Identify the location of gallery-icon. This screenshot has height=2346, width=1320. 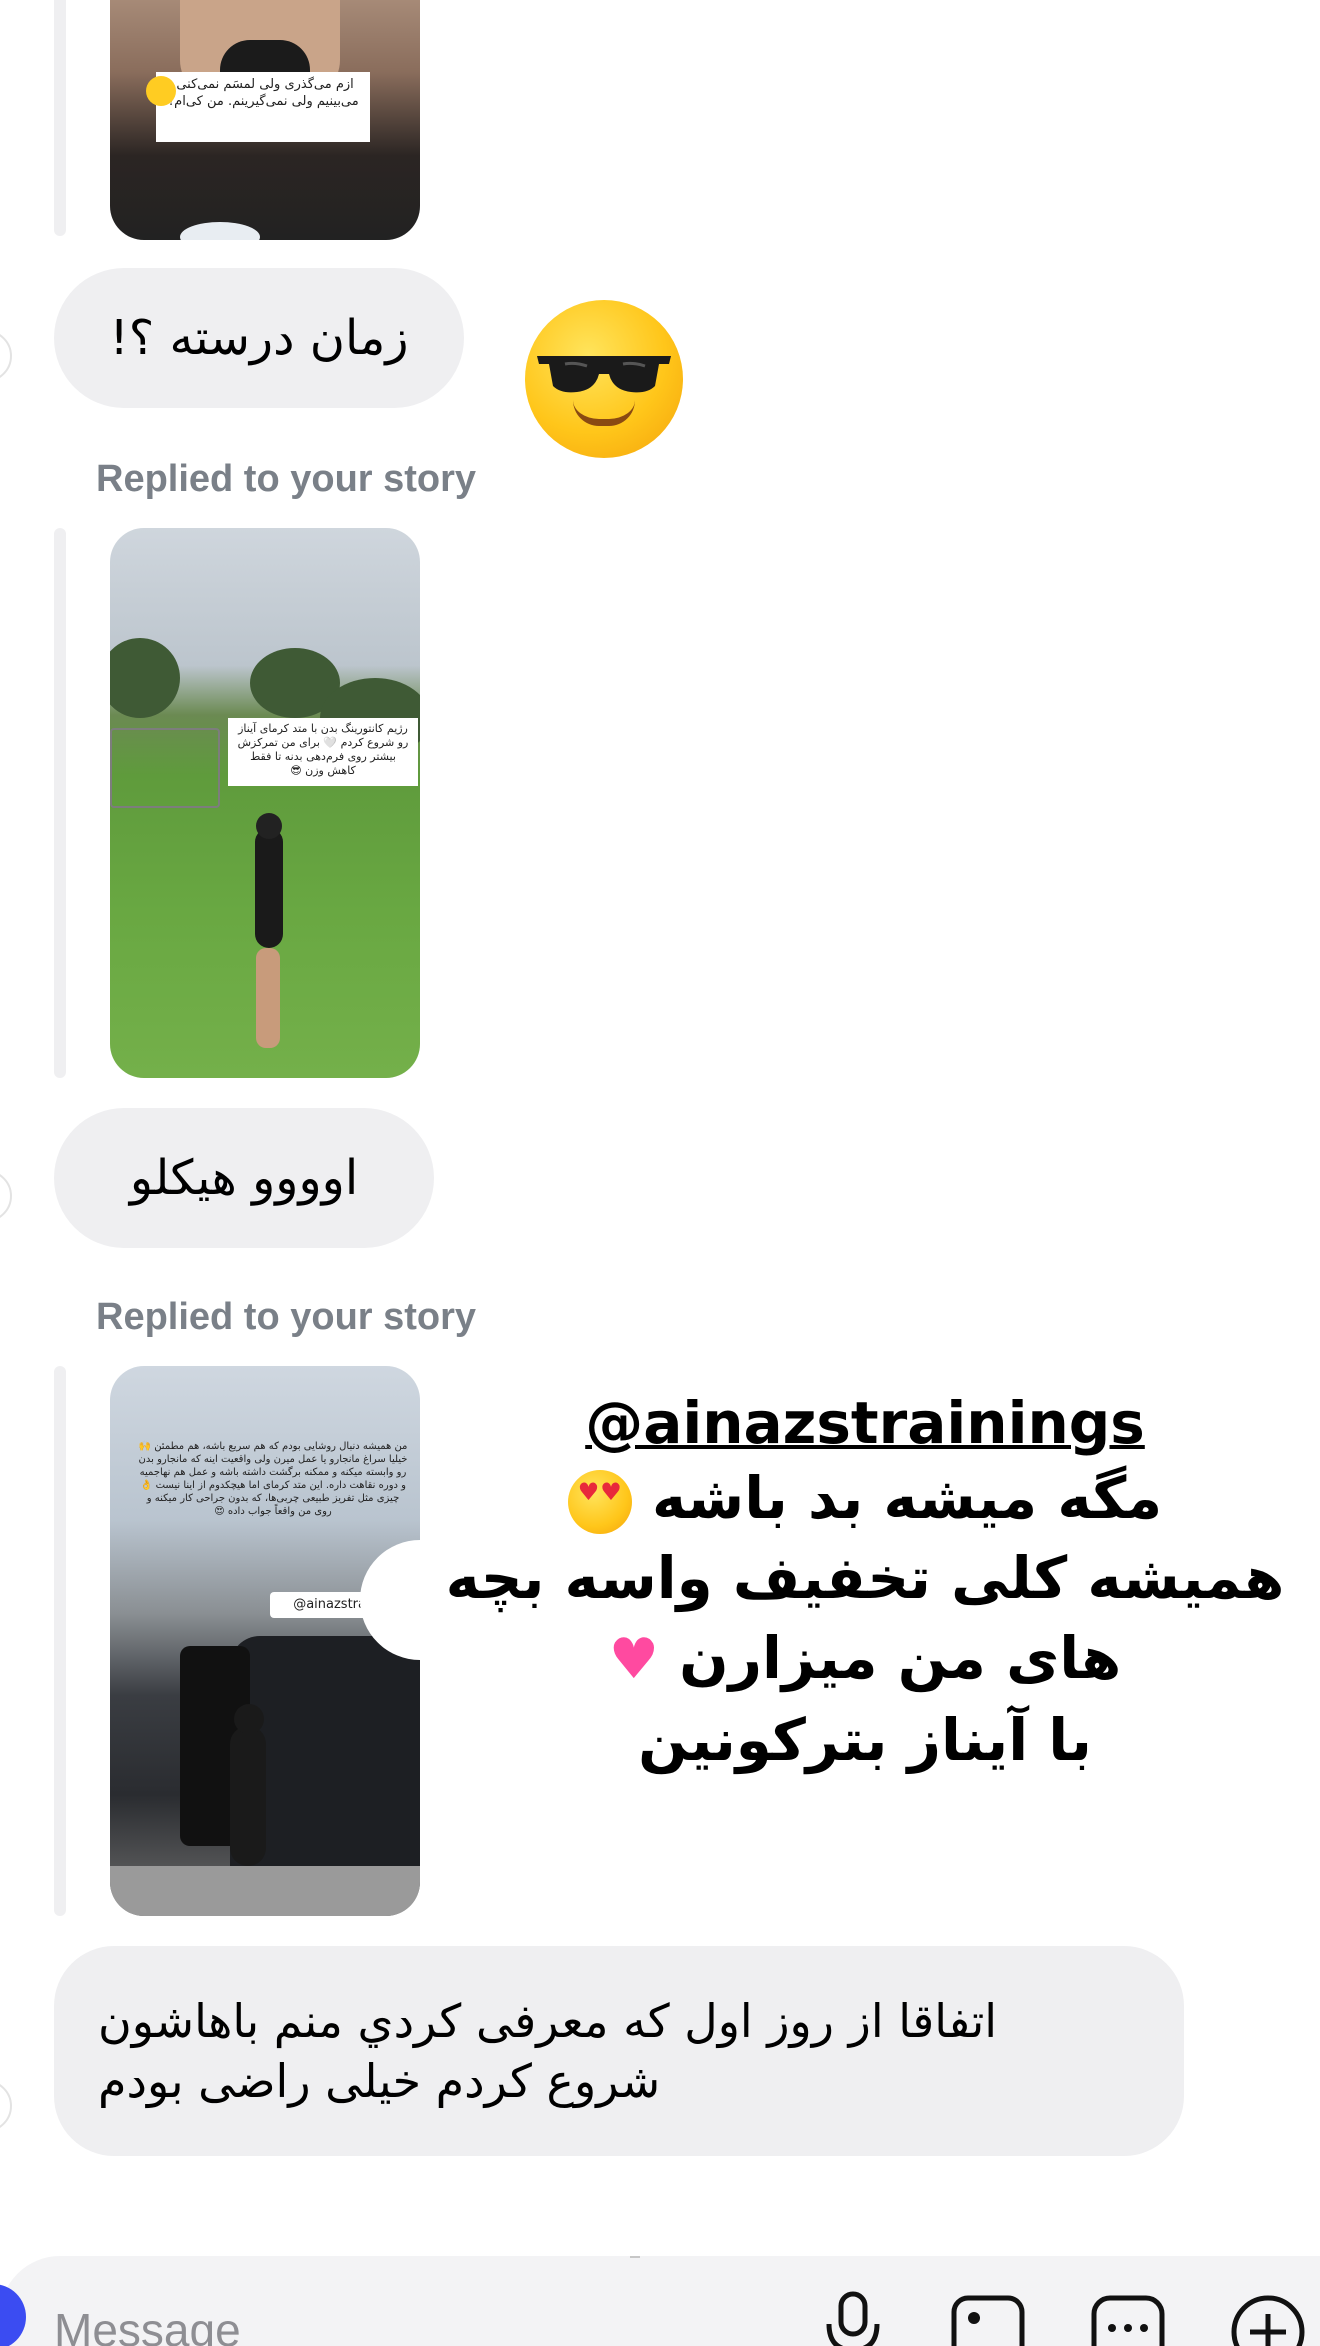
(988, 2318).